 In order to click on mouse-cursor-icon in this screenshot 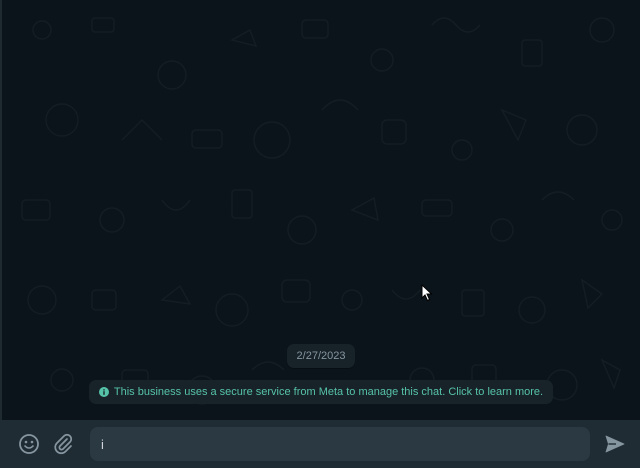, I will do `click(427, 293)`.